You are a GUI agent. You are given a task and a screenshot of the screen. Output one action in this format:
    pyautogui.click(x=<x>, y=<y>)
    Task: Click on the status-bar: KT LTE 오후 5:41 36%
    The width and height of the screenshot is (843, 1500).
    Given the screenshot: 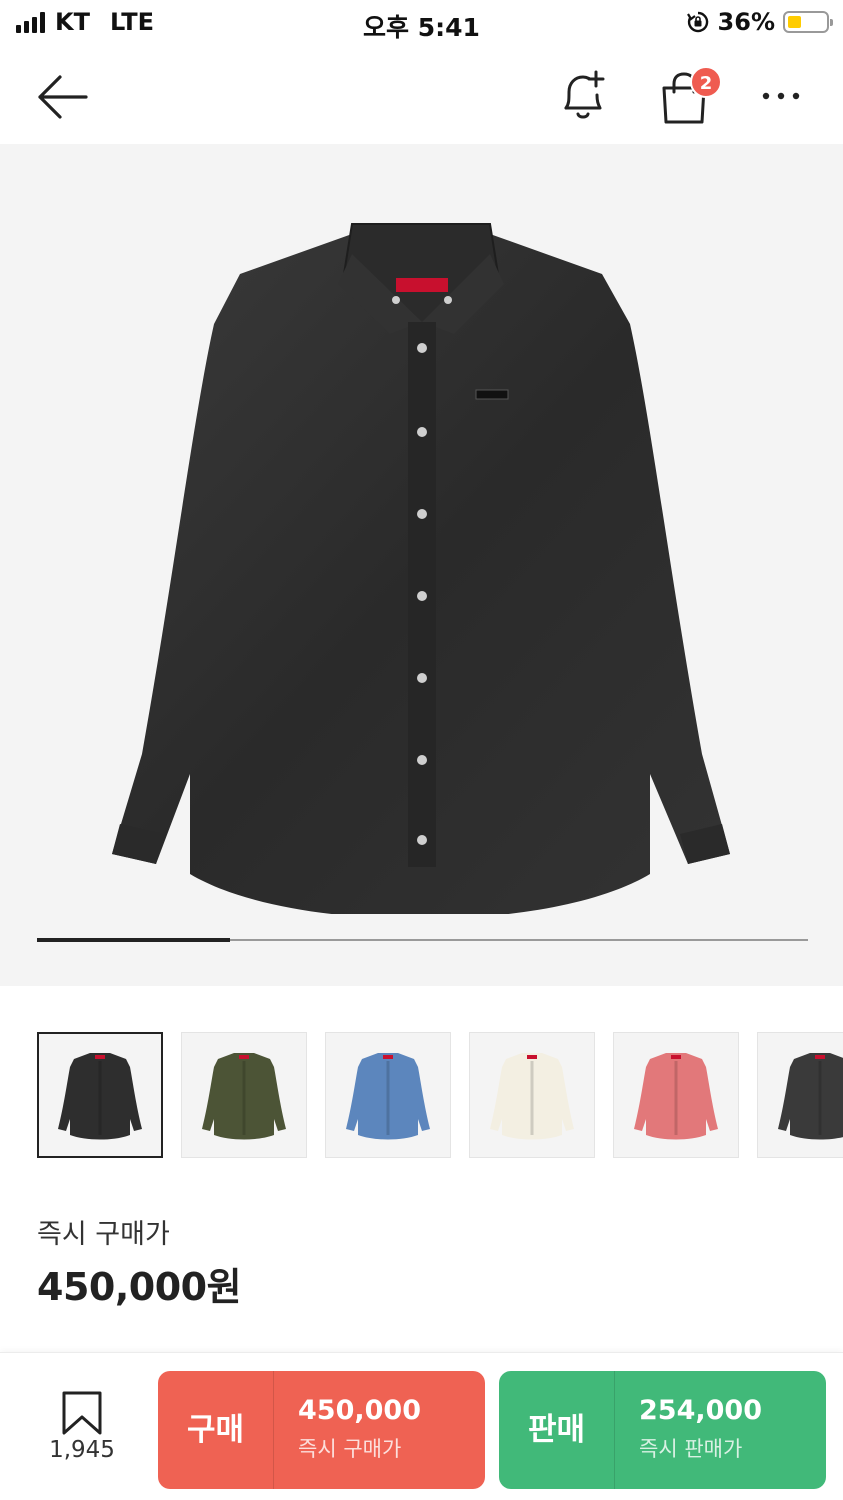 What is the action you would take?
    pyautogui.click(x=421, y=24)
    